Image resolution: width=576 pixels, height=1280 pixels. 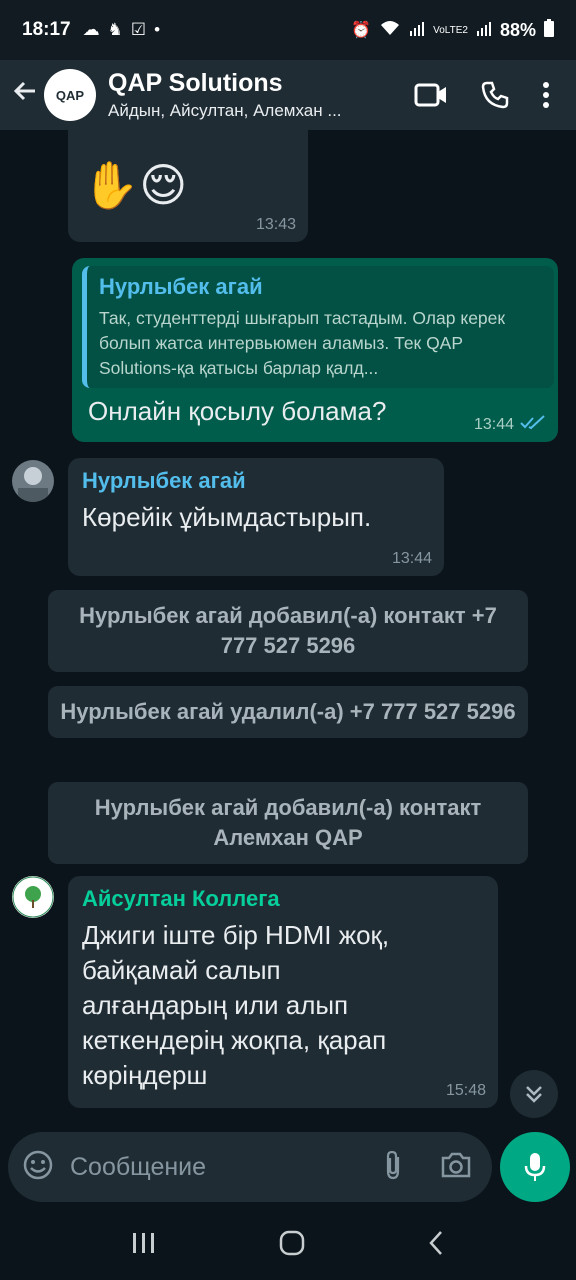 What do you see at coordinates (144, 1245) in the screenshot?
I see `recent-apps-icon` at bounding box center [144, 1245].